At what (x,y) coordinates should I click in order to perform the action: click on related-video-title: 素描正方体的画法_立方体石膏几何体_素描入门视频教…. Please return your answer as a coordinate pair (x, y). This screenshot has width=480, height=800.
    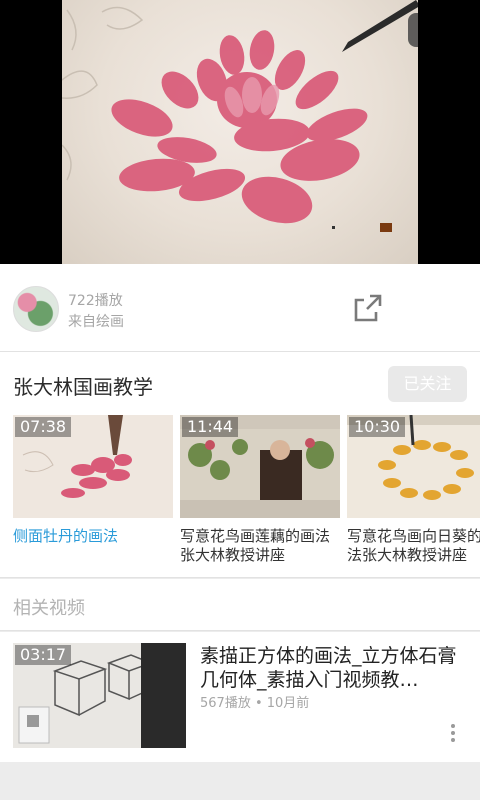
    Looking at the image, I should click on (336, 668).